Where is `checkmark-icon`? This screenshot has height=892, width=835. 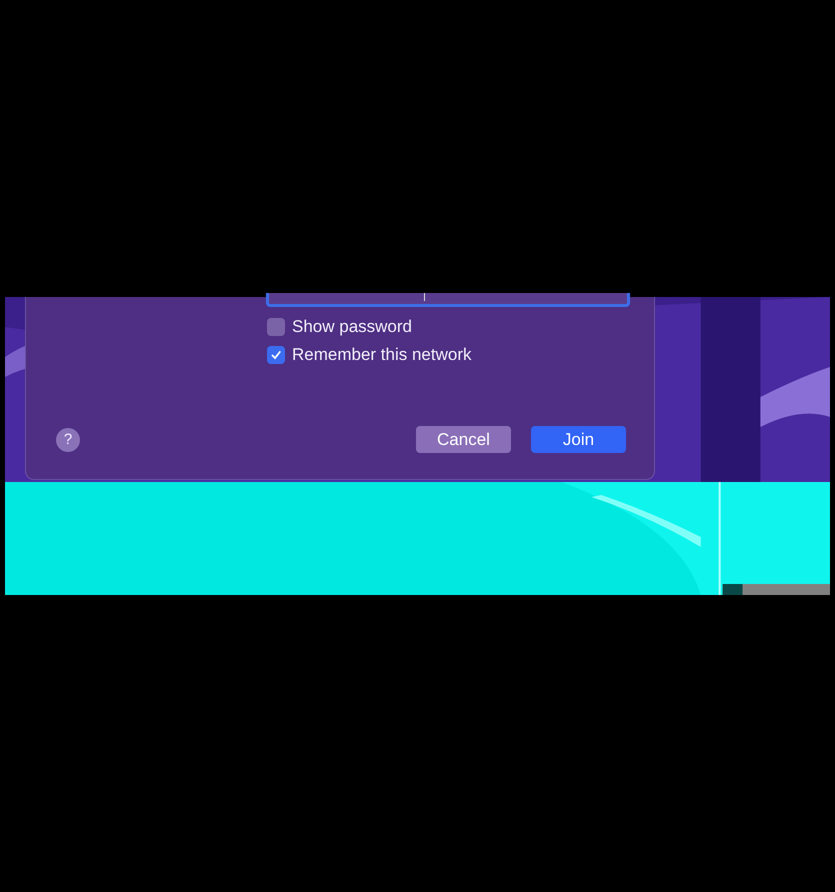
checkmark-icon is located at coordinates (276, 355).